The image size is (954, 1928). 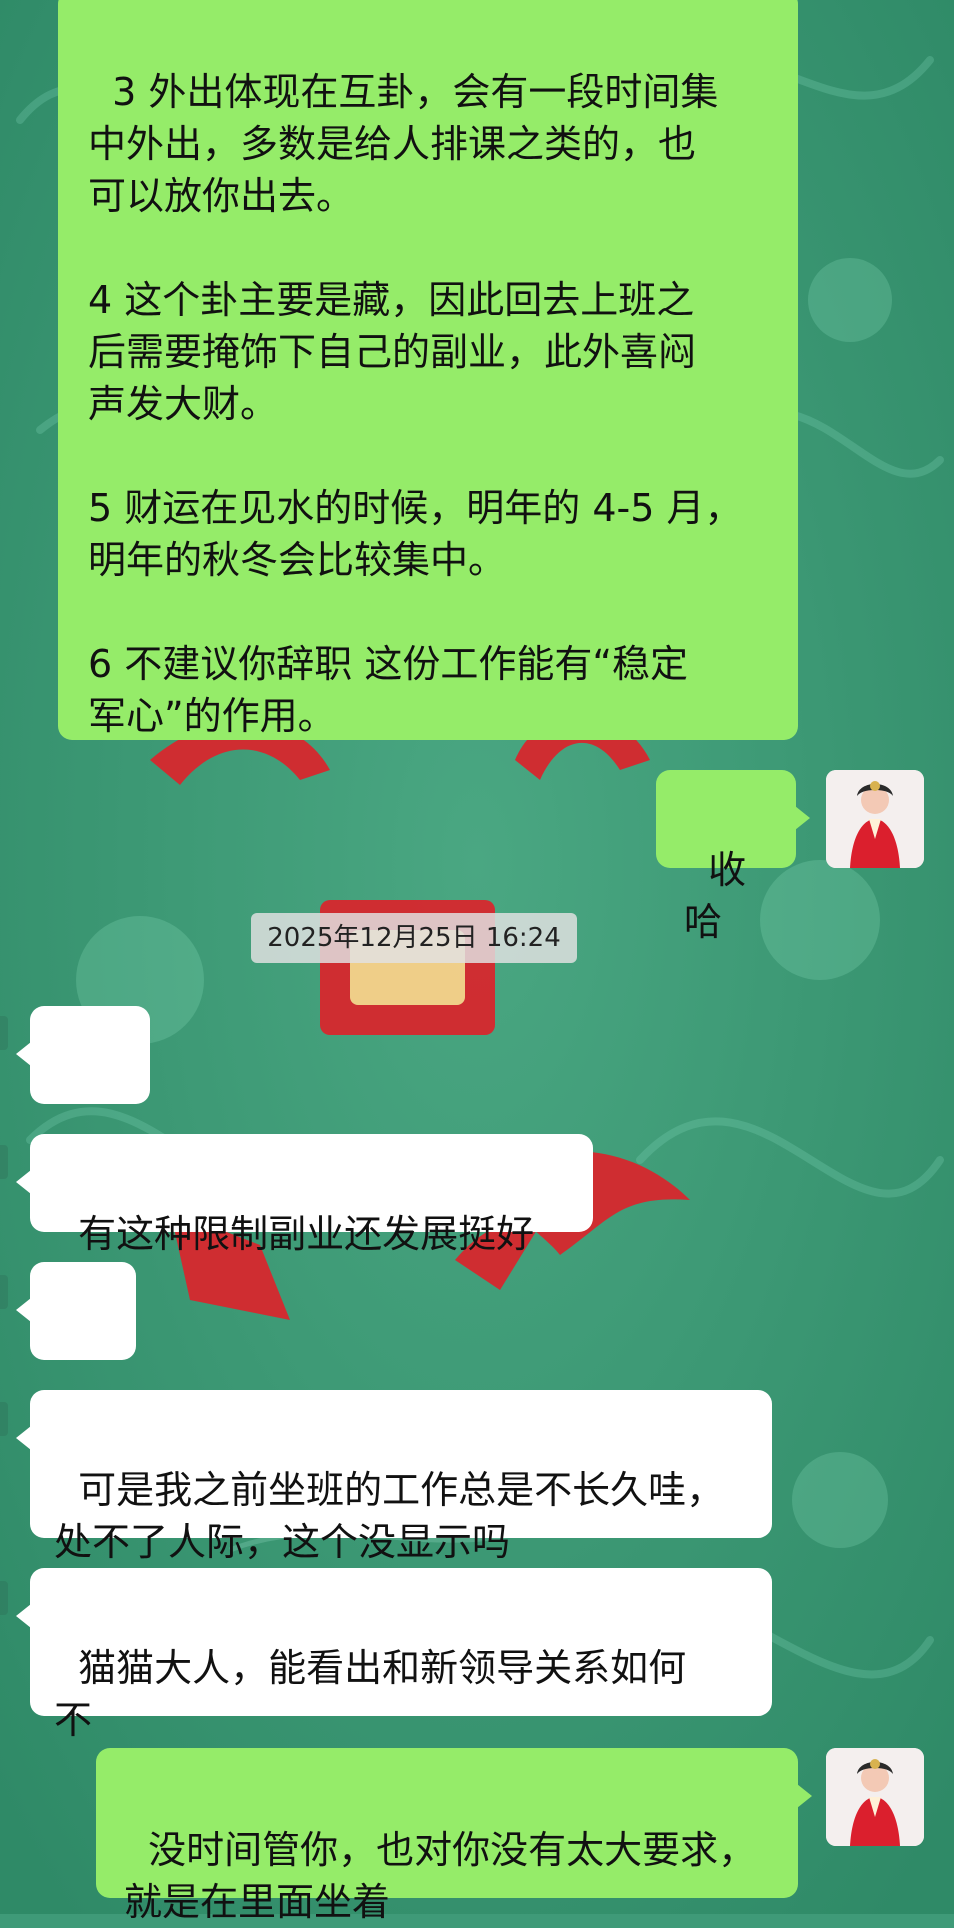 I want to click on message-bubble-incoming: 猫猫大人，能看出和新领导关系如何 不, so click(x=394, y=1655).